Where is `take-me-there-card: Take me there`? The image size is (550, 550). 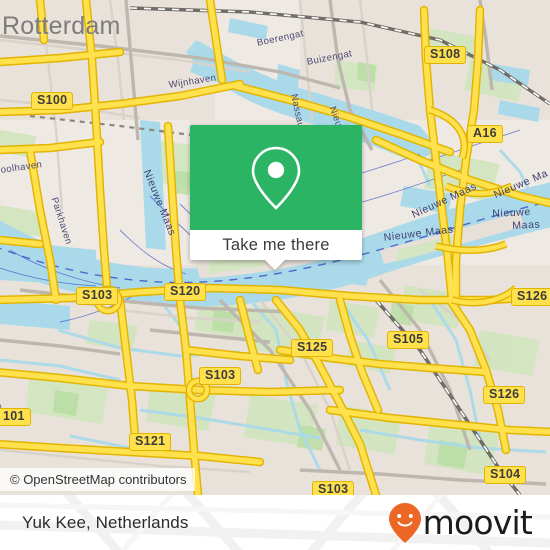
take-me-there-card: Take me there is located at coordinates (276, 192).